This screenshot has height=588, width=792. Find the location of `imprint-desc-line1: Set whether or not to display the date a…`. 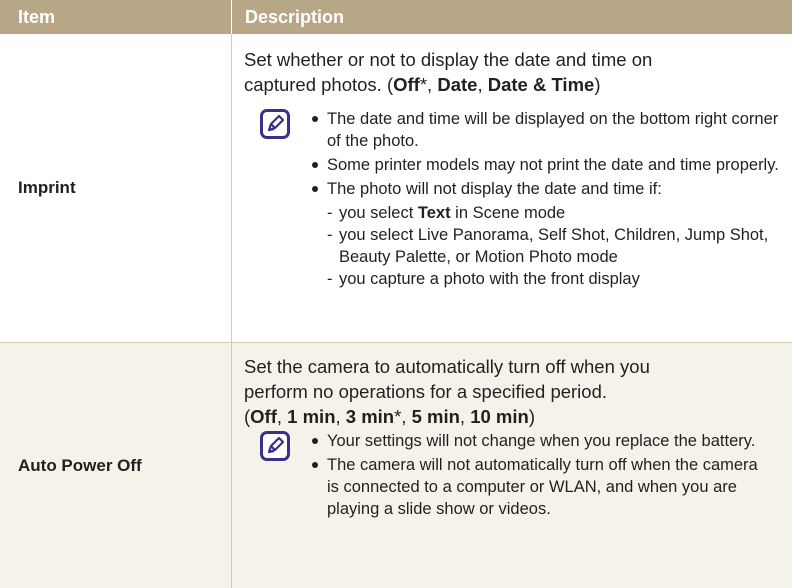

imprint-desc-line1: Set whether or not to display the date a… is located at coordinates (448, 59).